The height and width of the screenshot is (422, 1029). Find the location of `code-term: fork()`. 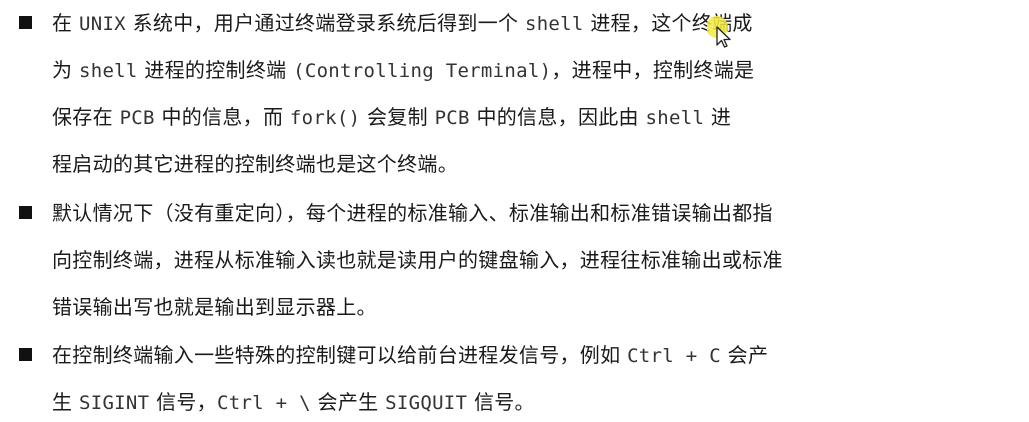

code-term: fork() is located at coordinates (325, 118).